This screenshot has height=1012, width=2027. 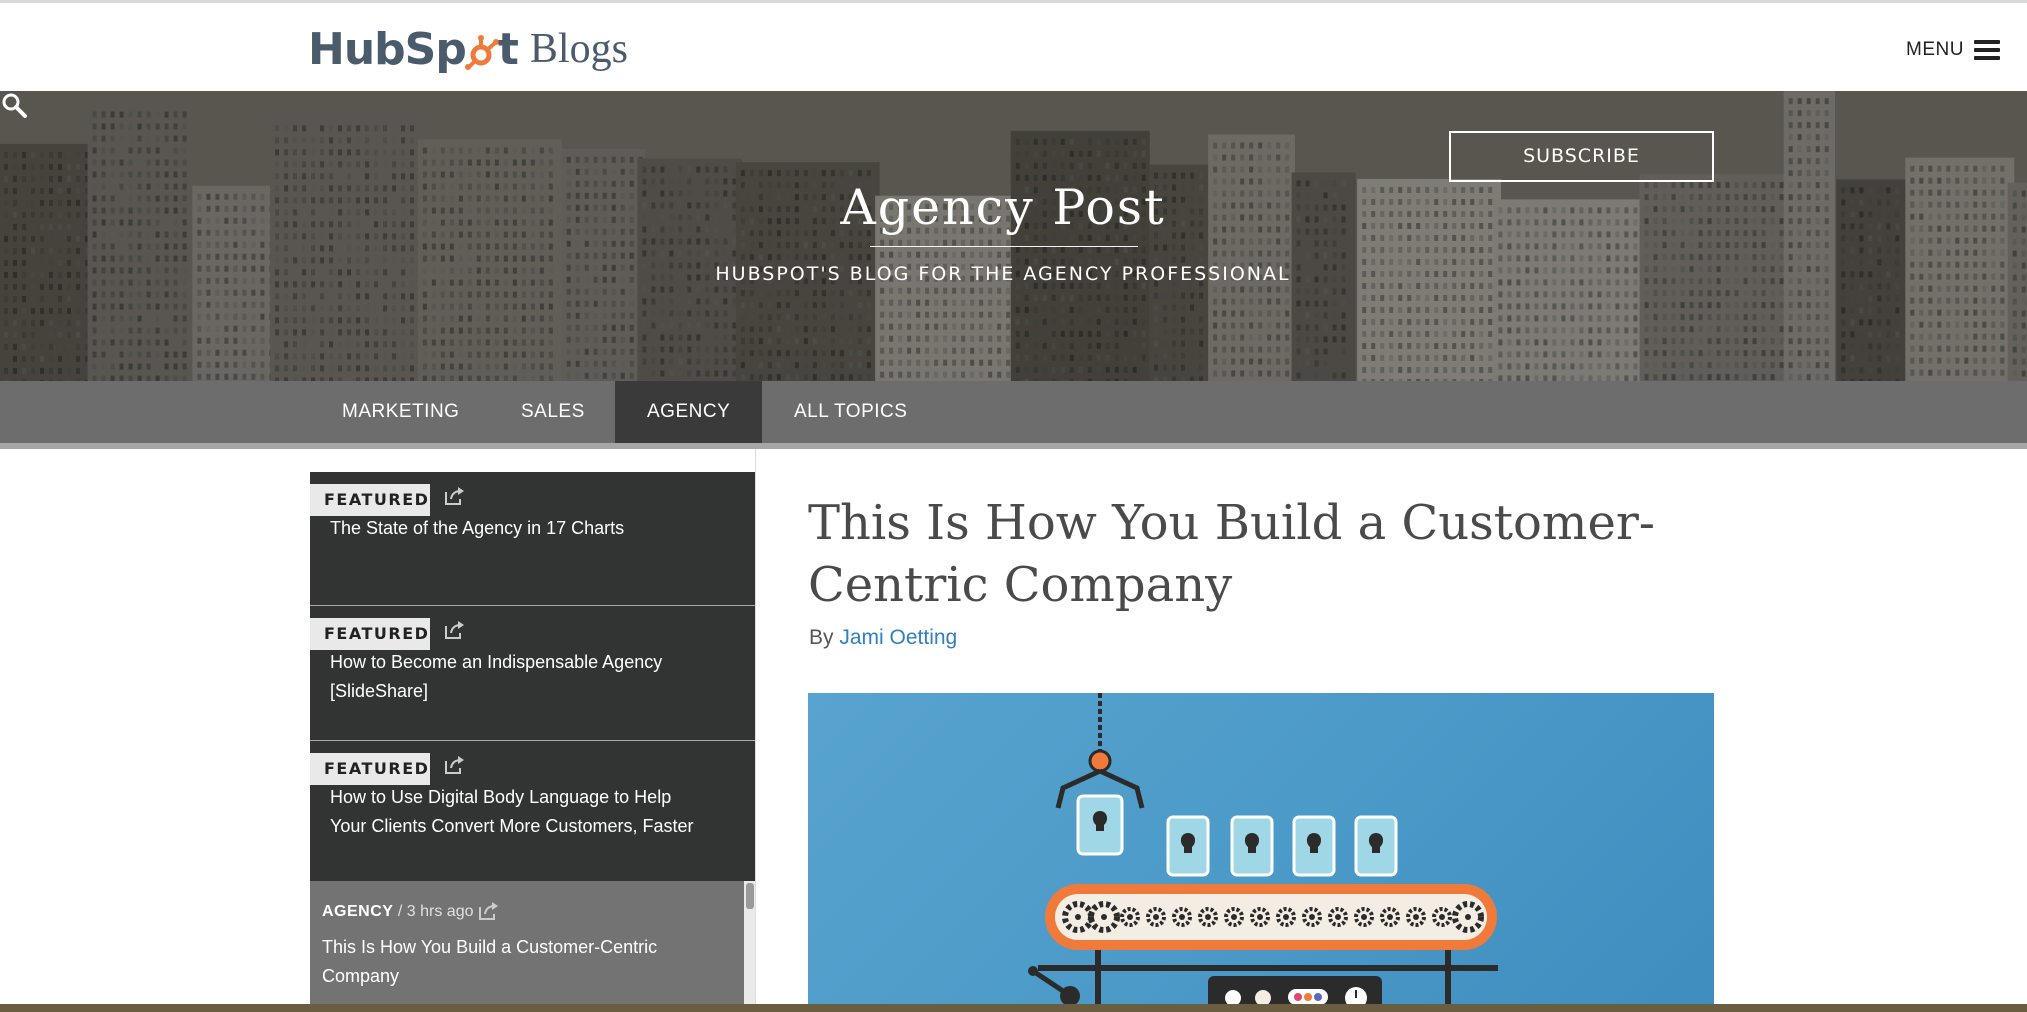 What do you see at coordinates (518, 528) in the screenshot?
I see `featured-post-title: The State of the Agency in 17 Charts` at bounding box center [518, 528].